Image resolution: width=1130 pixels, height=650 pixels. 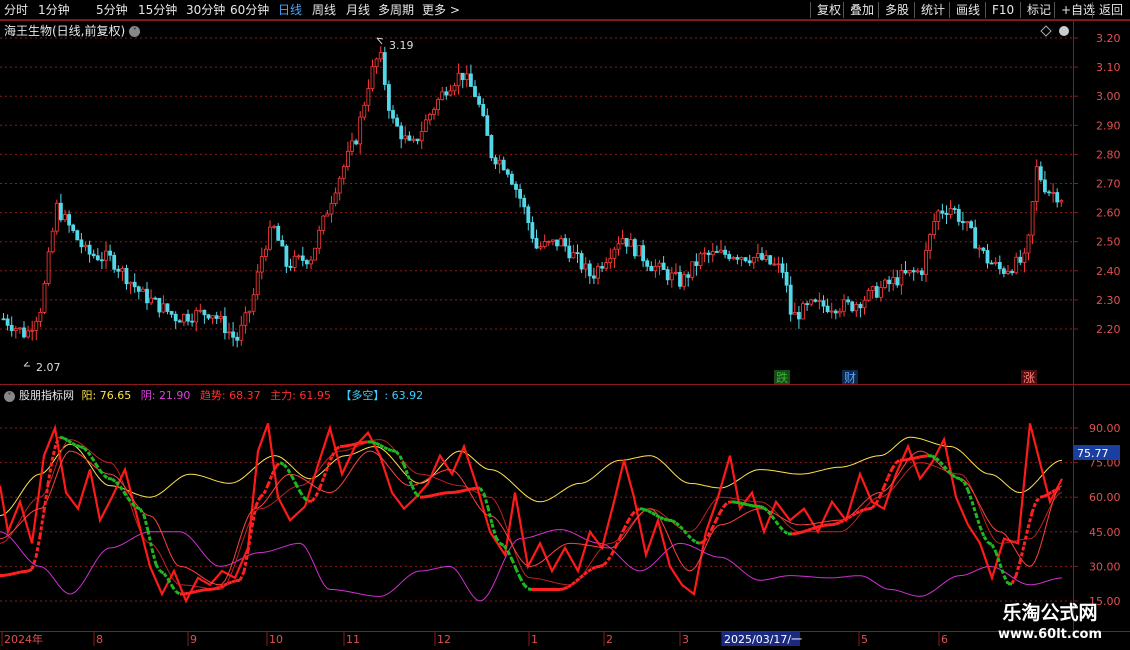 I want to click on price-tick-label: 2.50, so click(x=1108, y=242).